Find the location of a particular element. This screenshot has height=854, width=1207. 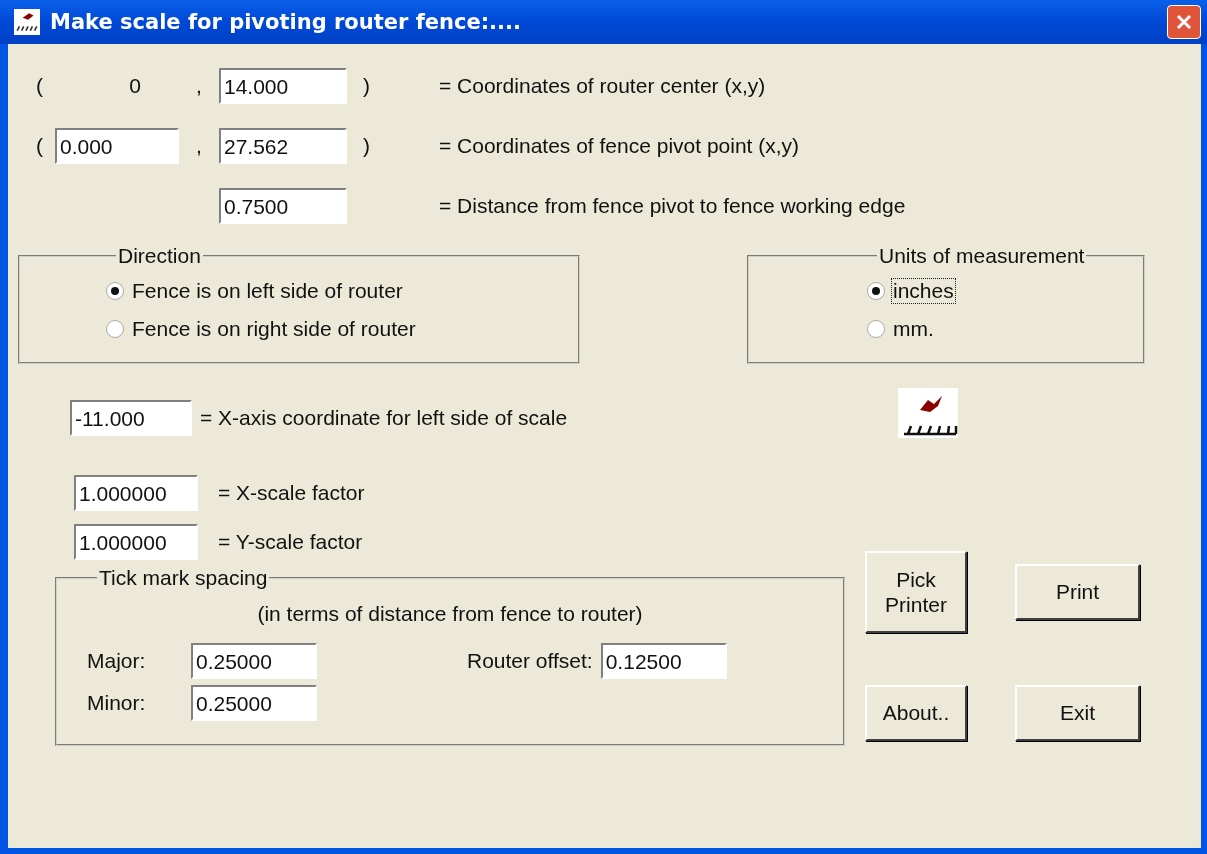

x-axis-field: -11.000 is located at coordinates (131, 418).